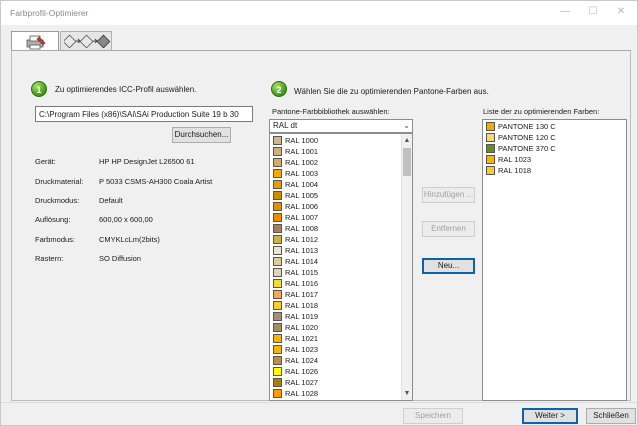 The height and width of the screenshot is (426, 638). Describe the element at coordinates (550, 416) in the screenshot. I see `next-button: Weiter >` at that location.